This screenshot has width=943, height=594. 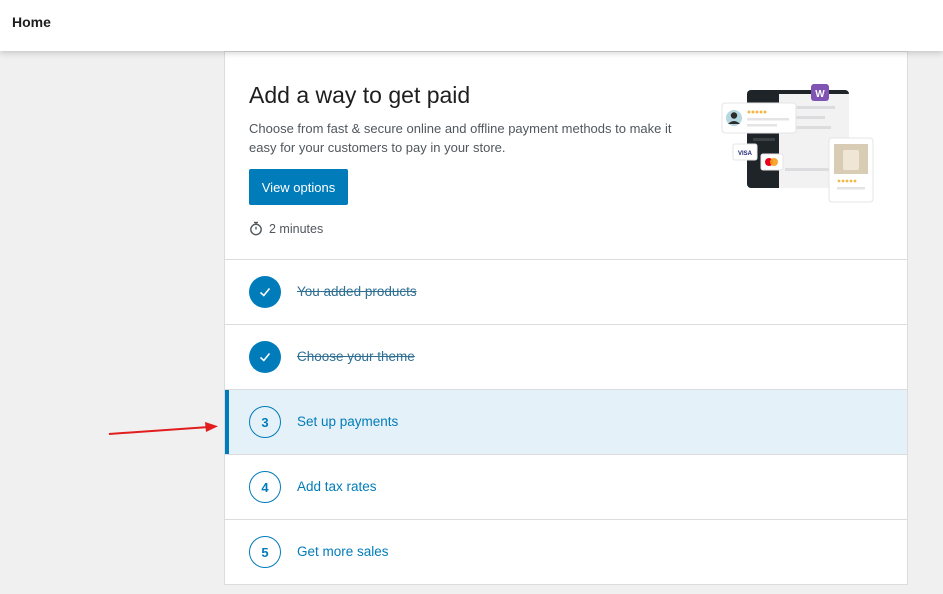 I want to click on view-options-button: View options, so click(x=298, y=187).